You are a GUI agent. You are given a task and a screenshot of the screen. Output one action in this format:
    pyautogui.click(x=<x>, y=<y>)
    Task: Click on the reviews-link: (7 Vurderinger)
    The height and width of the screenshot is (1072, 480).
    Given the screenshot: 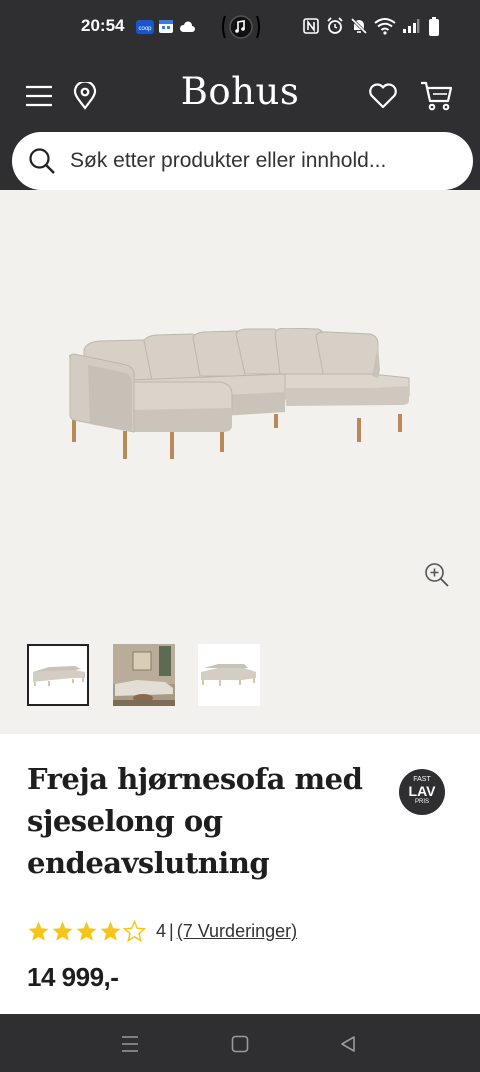 What is the action you would take?
    pyautogui.click(x=237, y=931)
    